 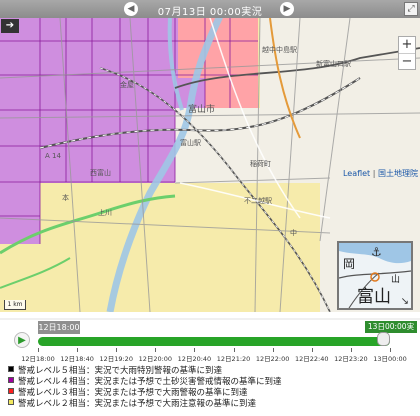 I want to click on play-icon: ▶, so click(x=22, y=340).